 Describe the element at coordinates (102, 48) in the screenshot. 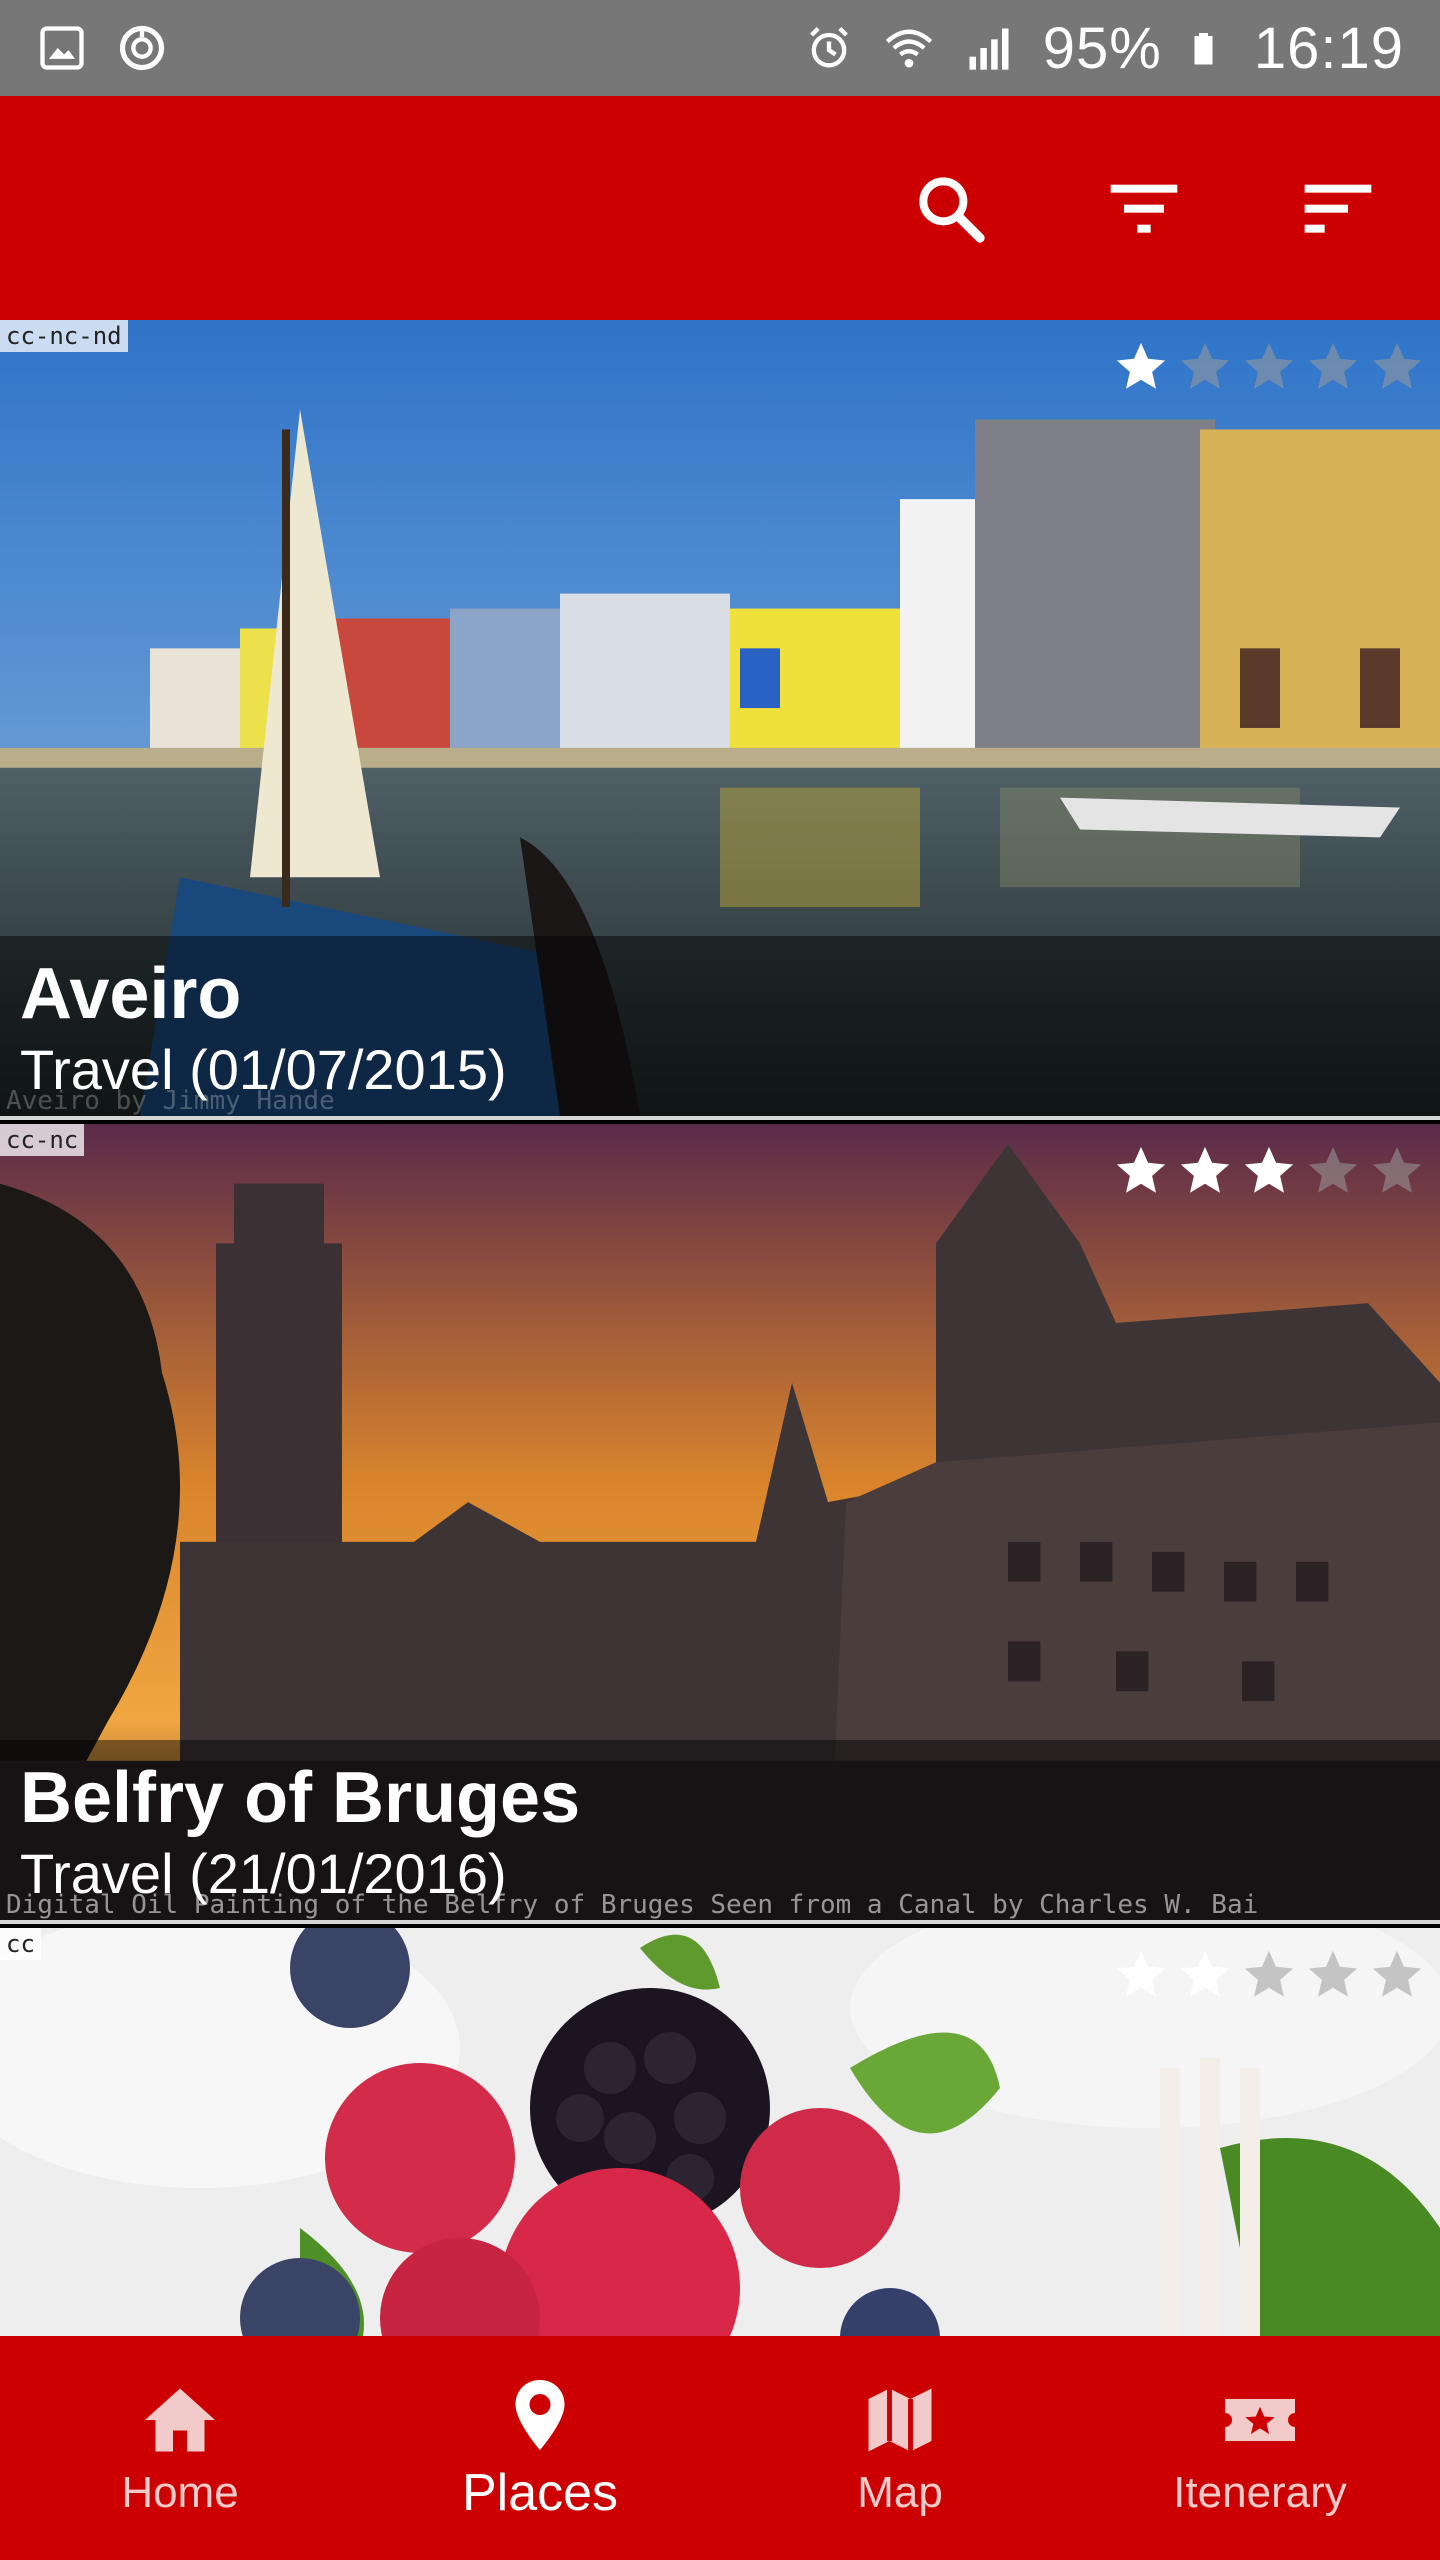

I see `status-left` at that location.